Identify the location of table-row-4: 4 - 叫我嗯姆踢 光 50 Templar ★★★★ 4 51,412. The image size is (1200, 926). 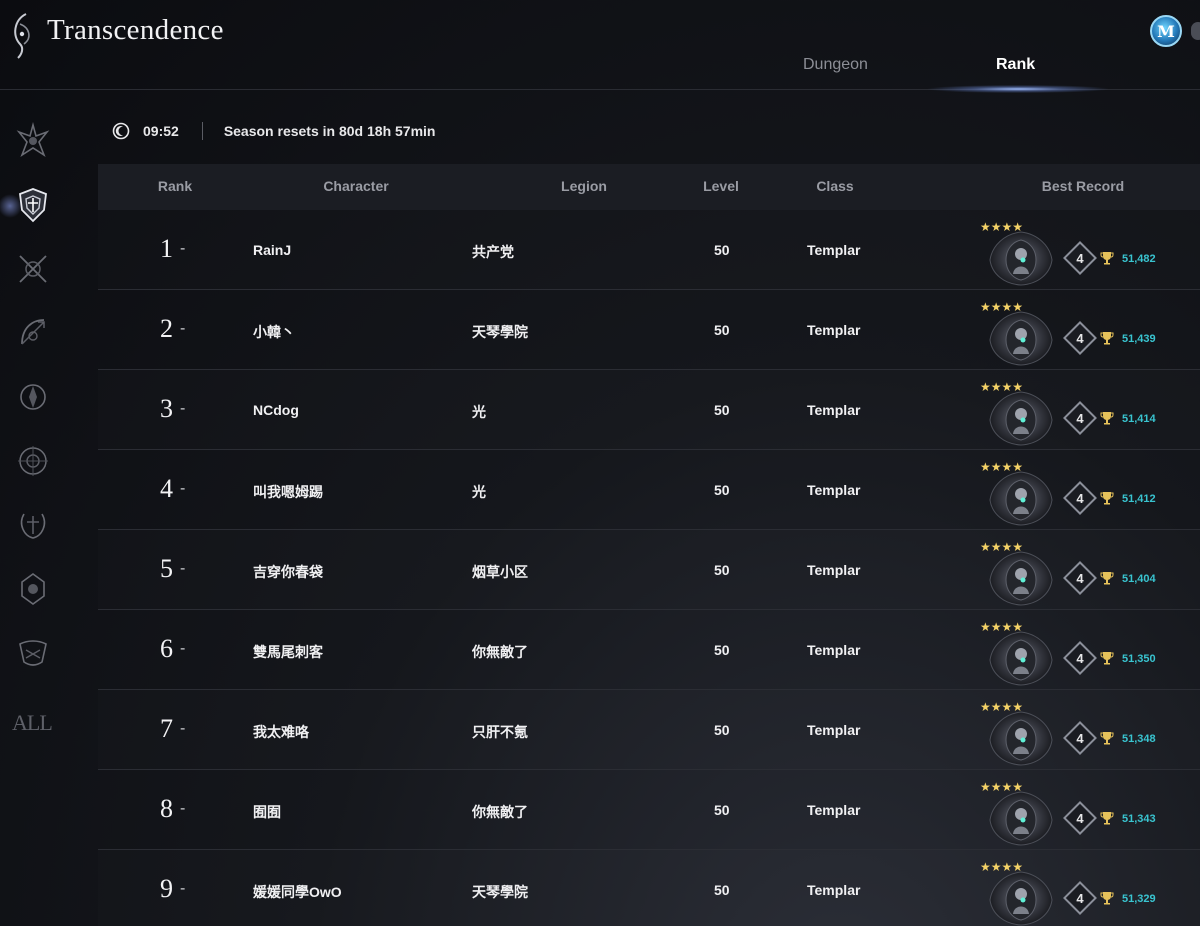
(649, 490).